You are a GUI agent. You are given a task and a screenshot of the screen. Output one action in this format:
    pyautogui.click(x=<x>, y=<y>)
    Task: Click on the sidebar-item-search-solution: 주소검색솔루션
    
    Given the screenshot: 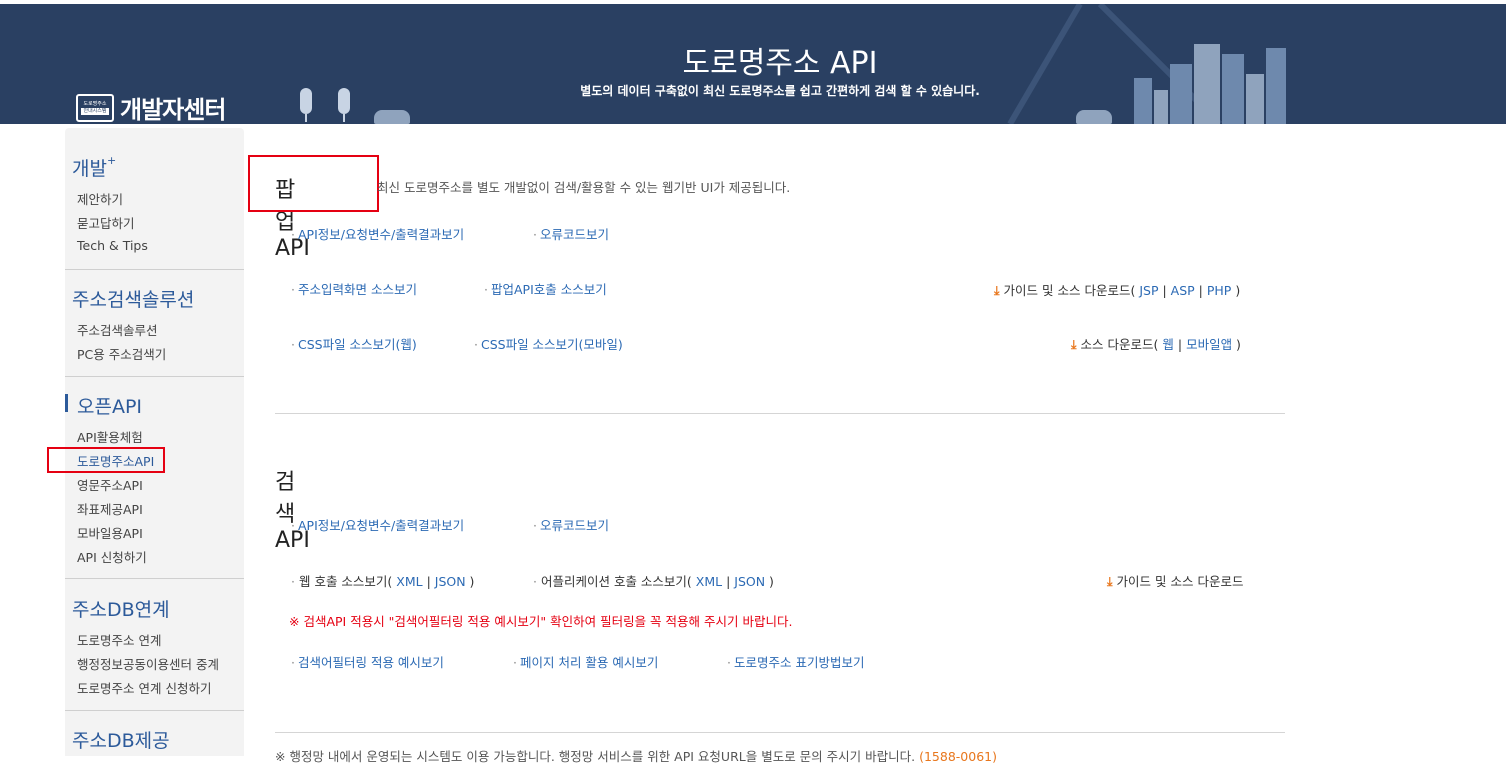 What is the action you would take?
    pyautogui.click(x=117, y=329)
    